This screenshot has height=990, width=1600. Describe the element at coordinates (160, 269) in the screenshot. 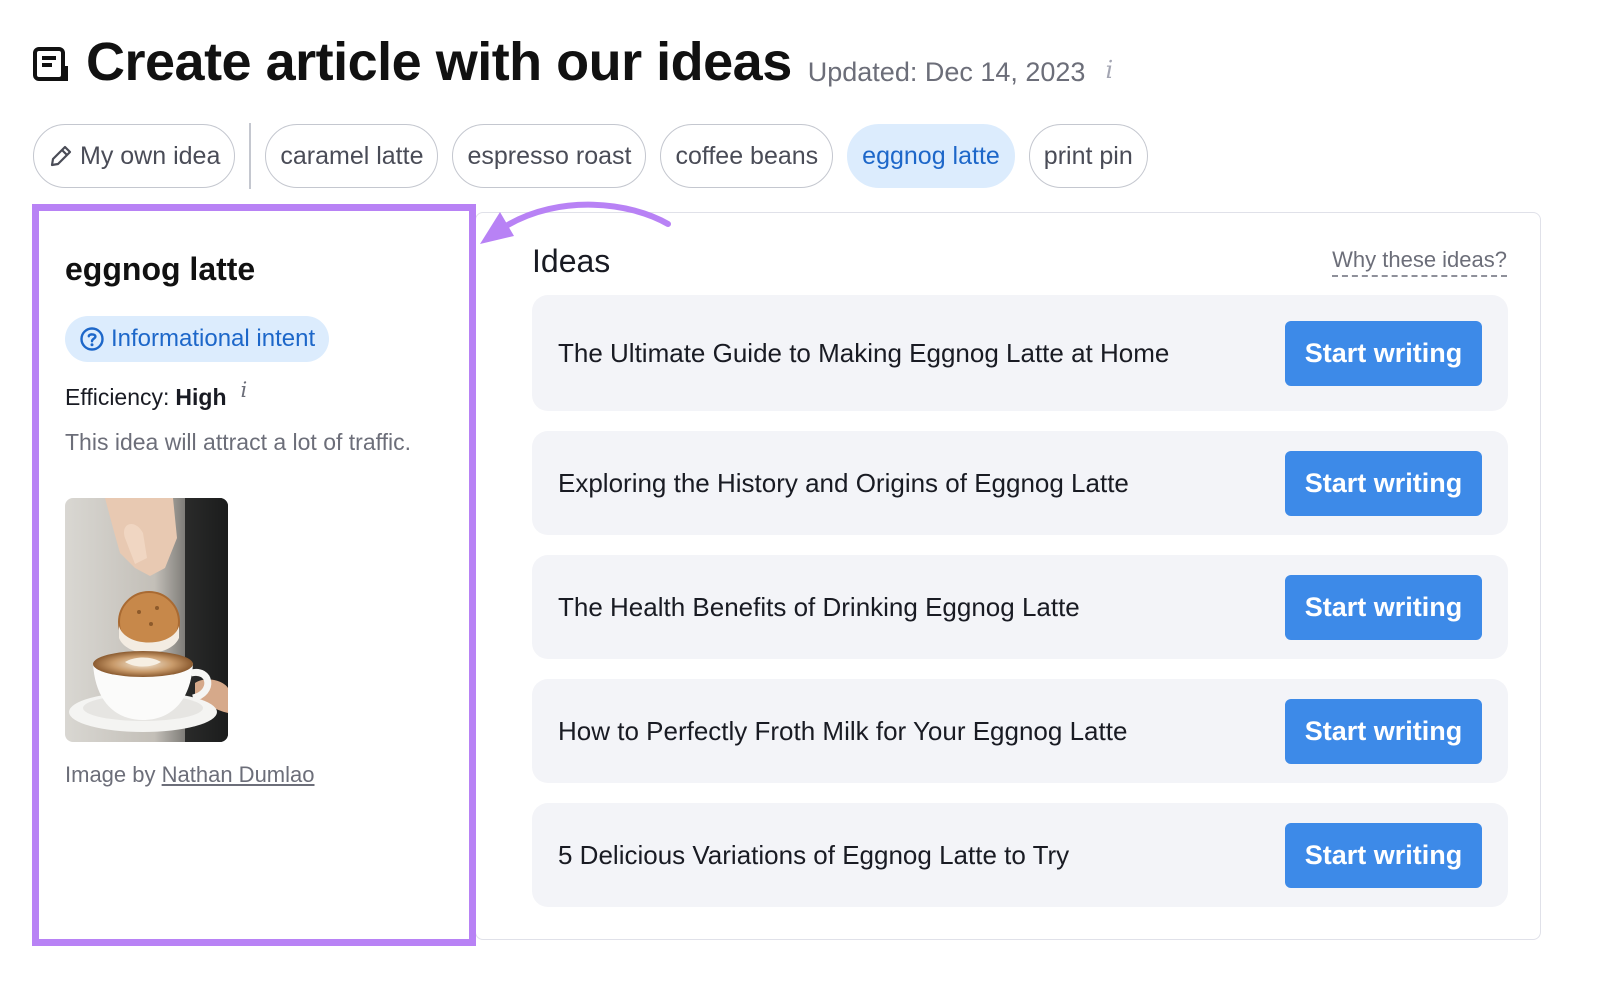

I see `keyword-title: eggnog latte` at that location.